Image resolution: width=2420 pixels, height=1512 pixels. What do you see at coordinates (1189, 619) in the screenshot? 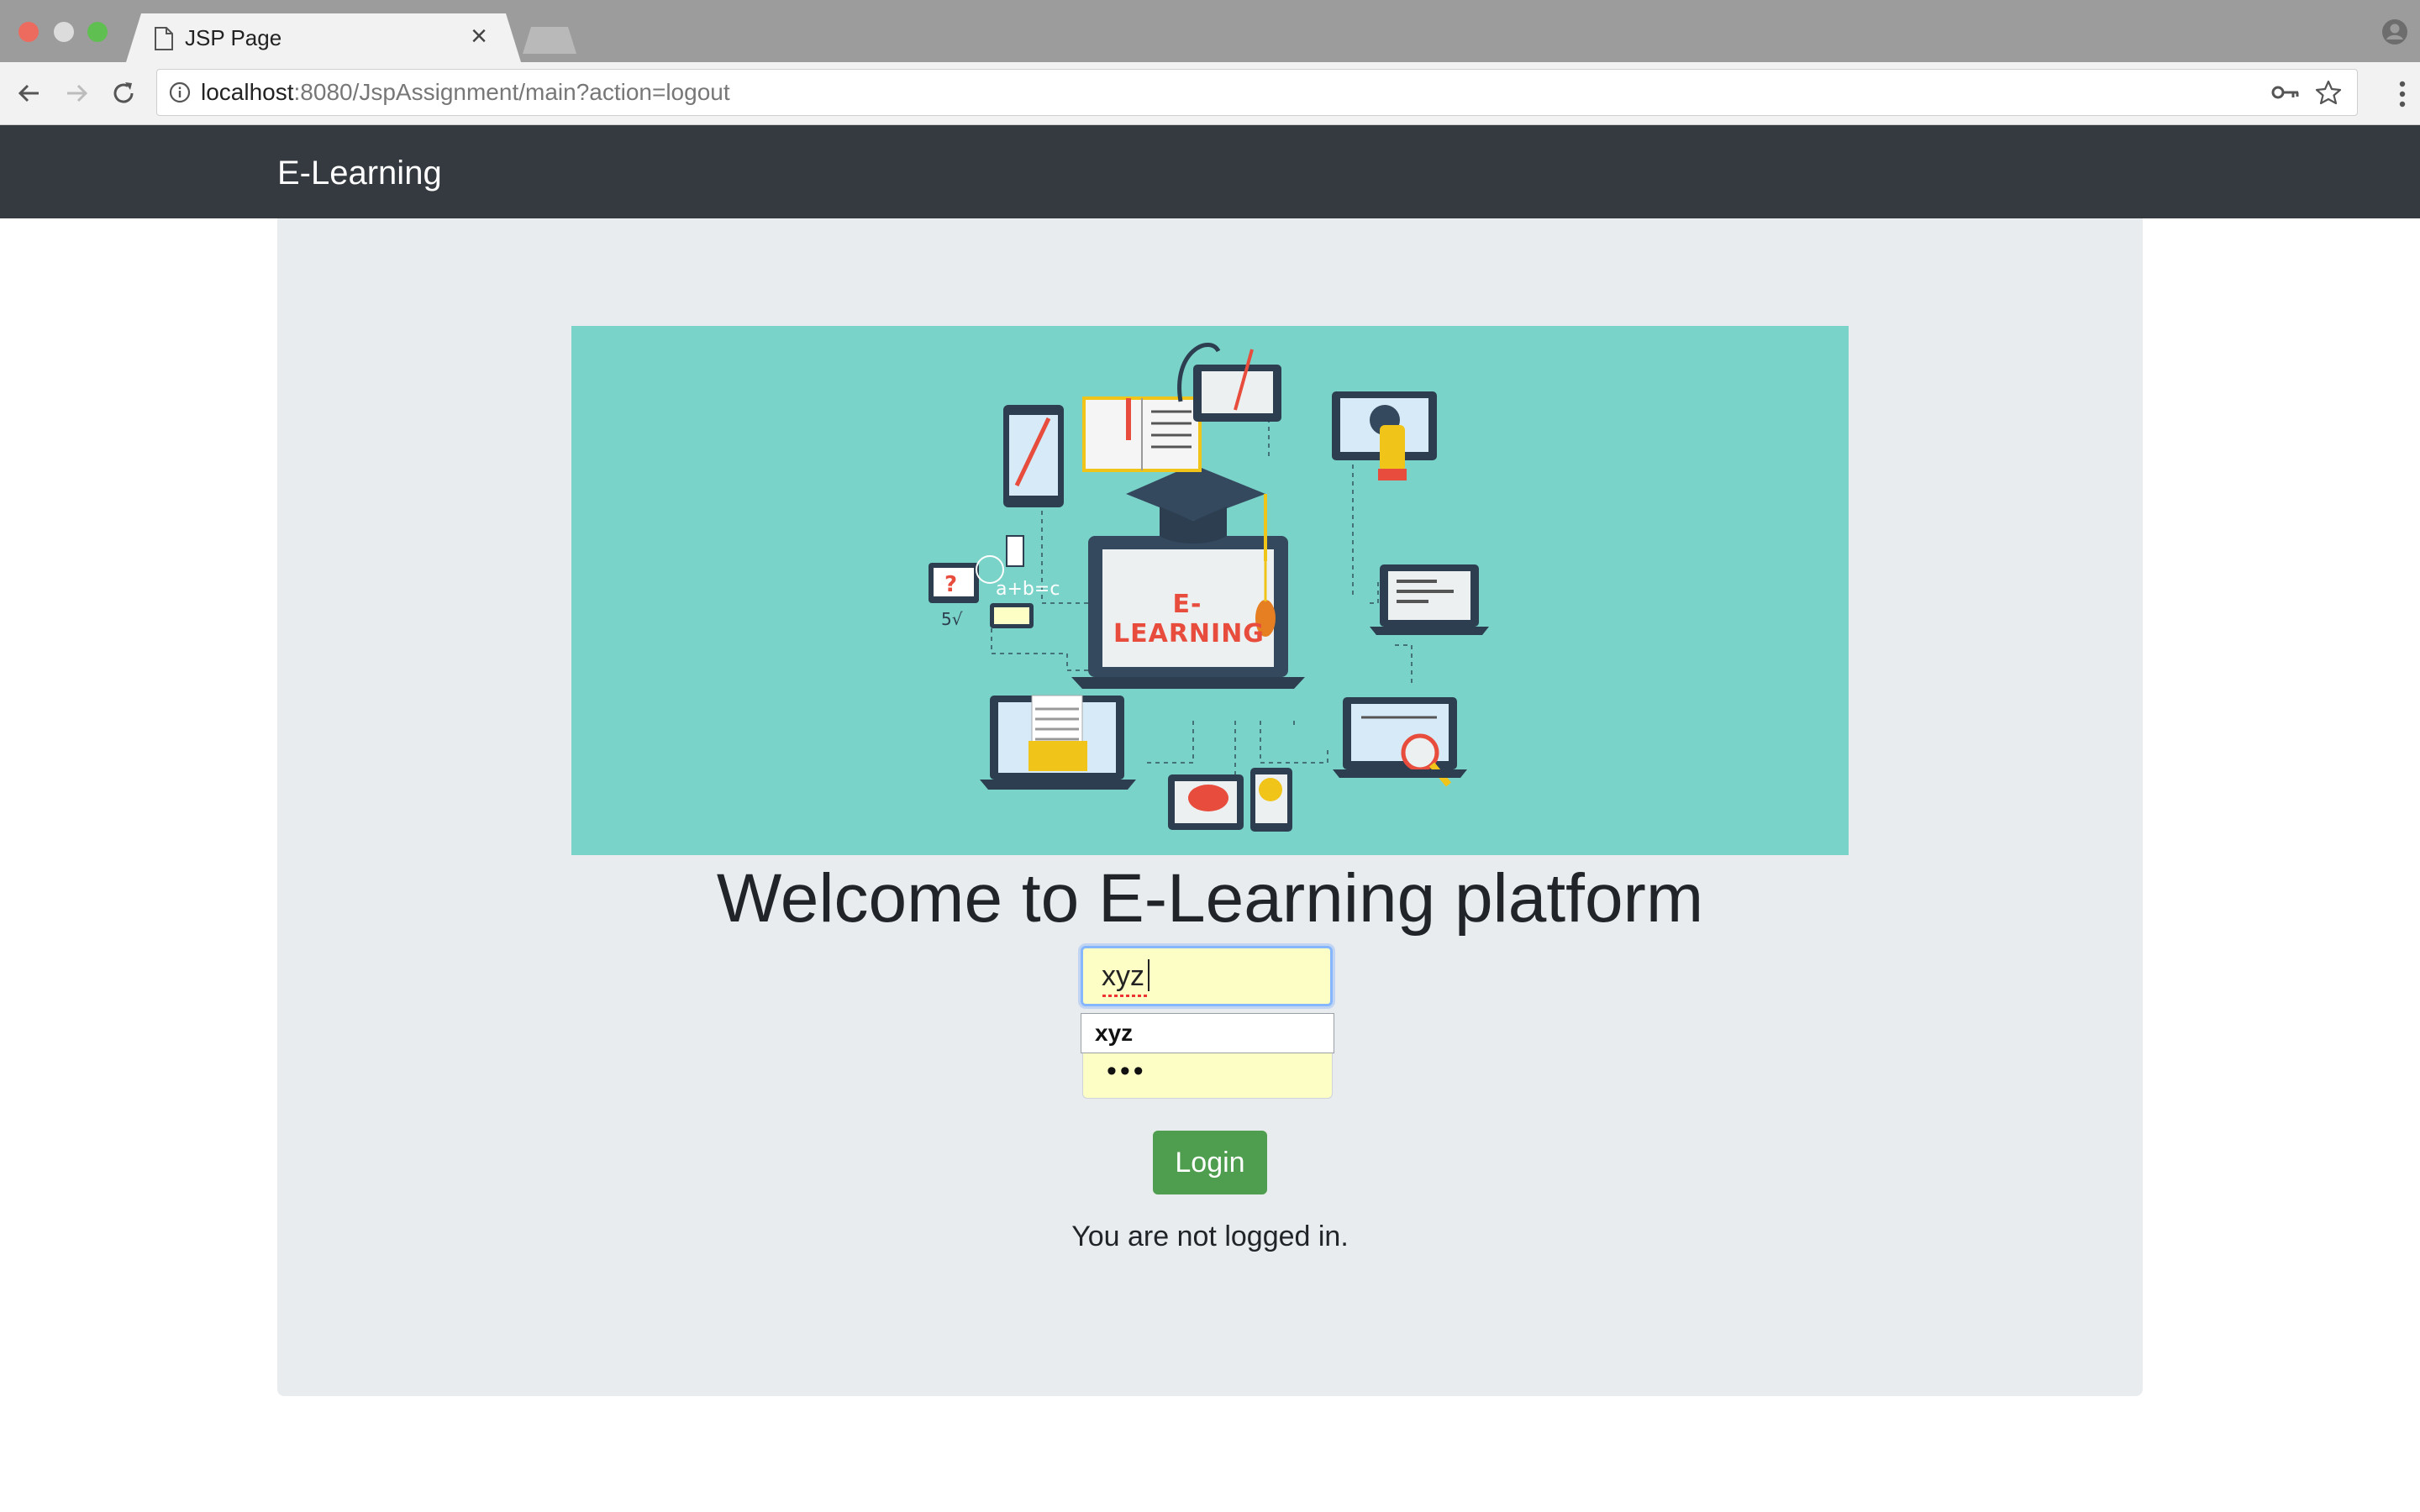
I see `banner-logo-text: E-LEARNING` at bounding box center [1189, 619].